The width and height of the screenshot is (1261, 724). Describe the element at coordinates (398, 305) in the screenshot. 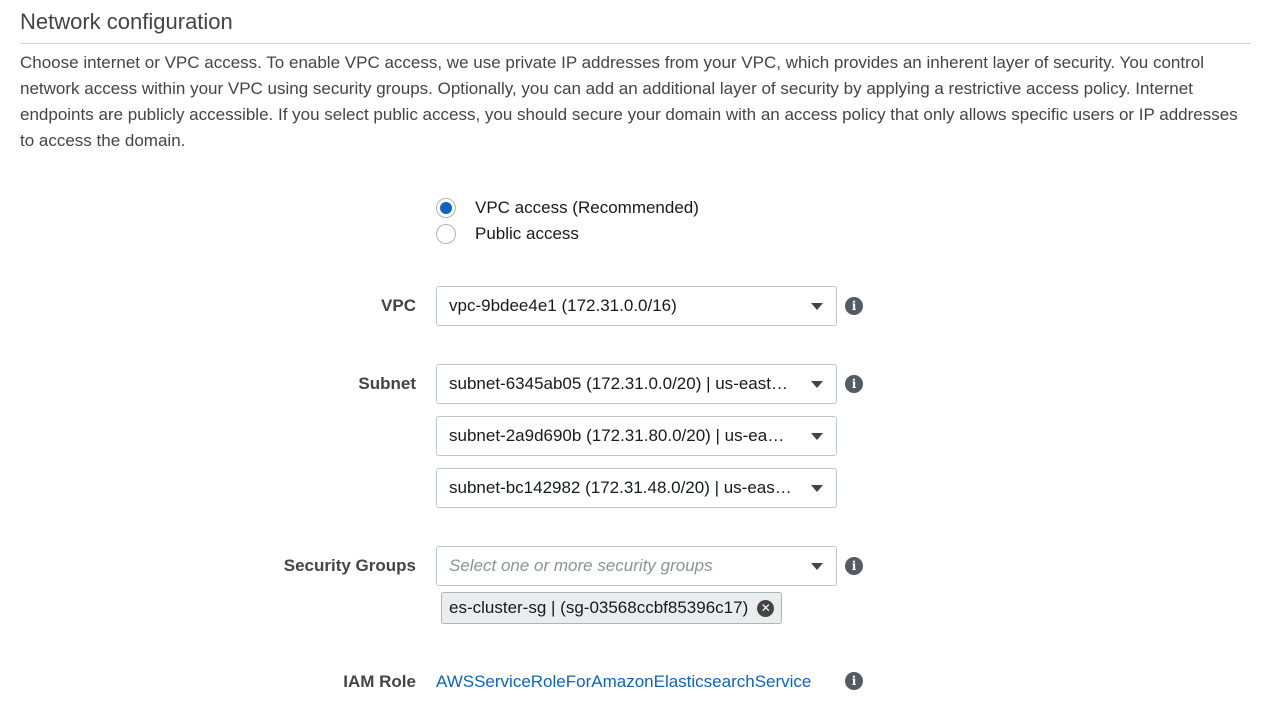

I see `vpc-label: VPC` at that location.